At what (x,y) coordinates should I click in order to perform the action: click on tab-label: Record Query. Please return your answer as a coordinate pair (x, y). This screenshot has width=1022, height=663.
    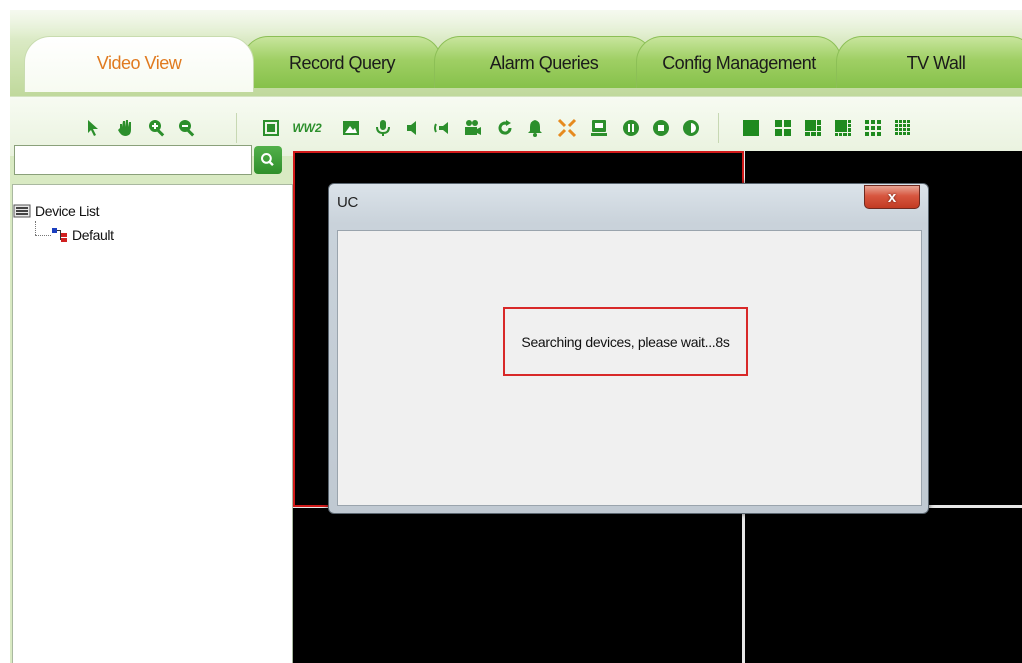
    Looking at the image, I should click on (342, 63).